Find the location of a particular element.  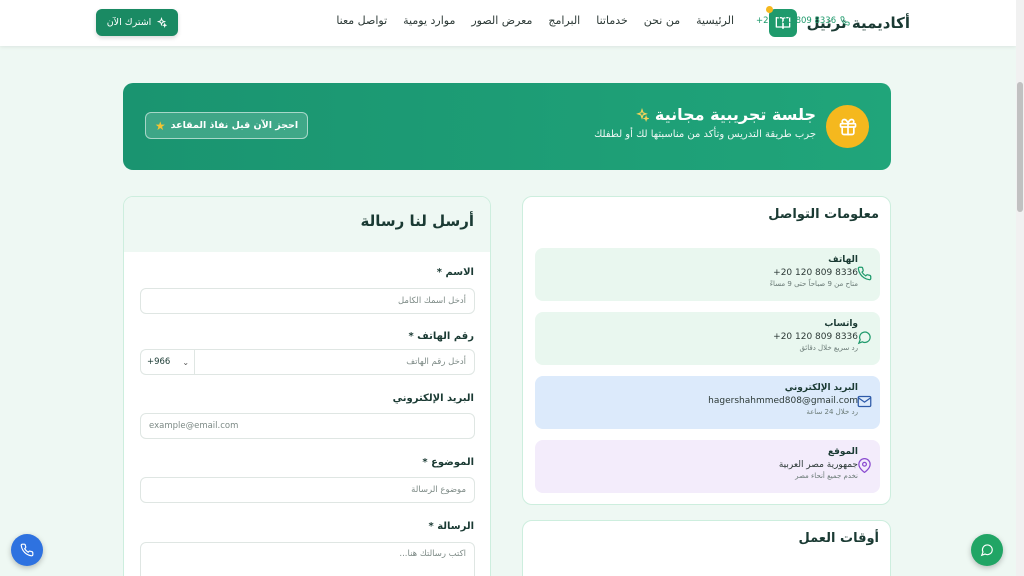

header-phone-link: +20 120 809 8336 is located at coordinates (803, 21).